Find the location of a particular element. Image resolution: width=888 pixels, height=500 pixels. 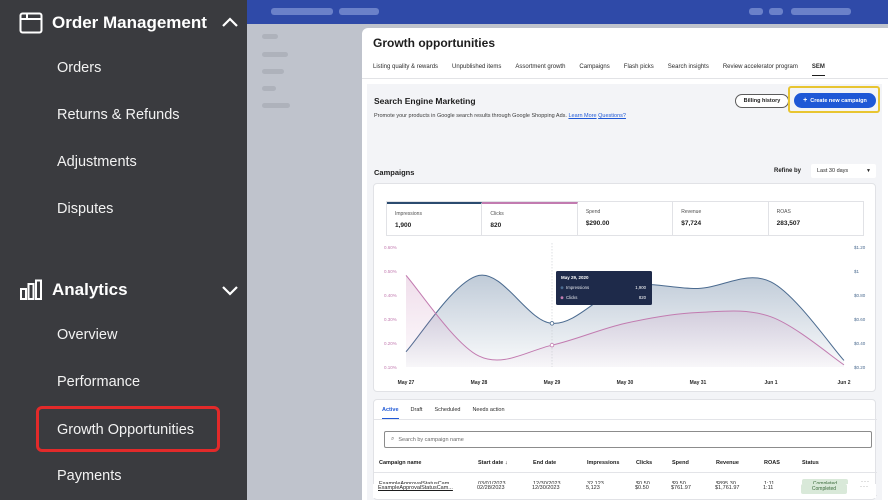

tab-flash-picks: Flash picks is located at coordinates (639, 70).